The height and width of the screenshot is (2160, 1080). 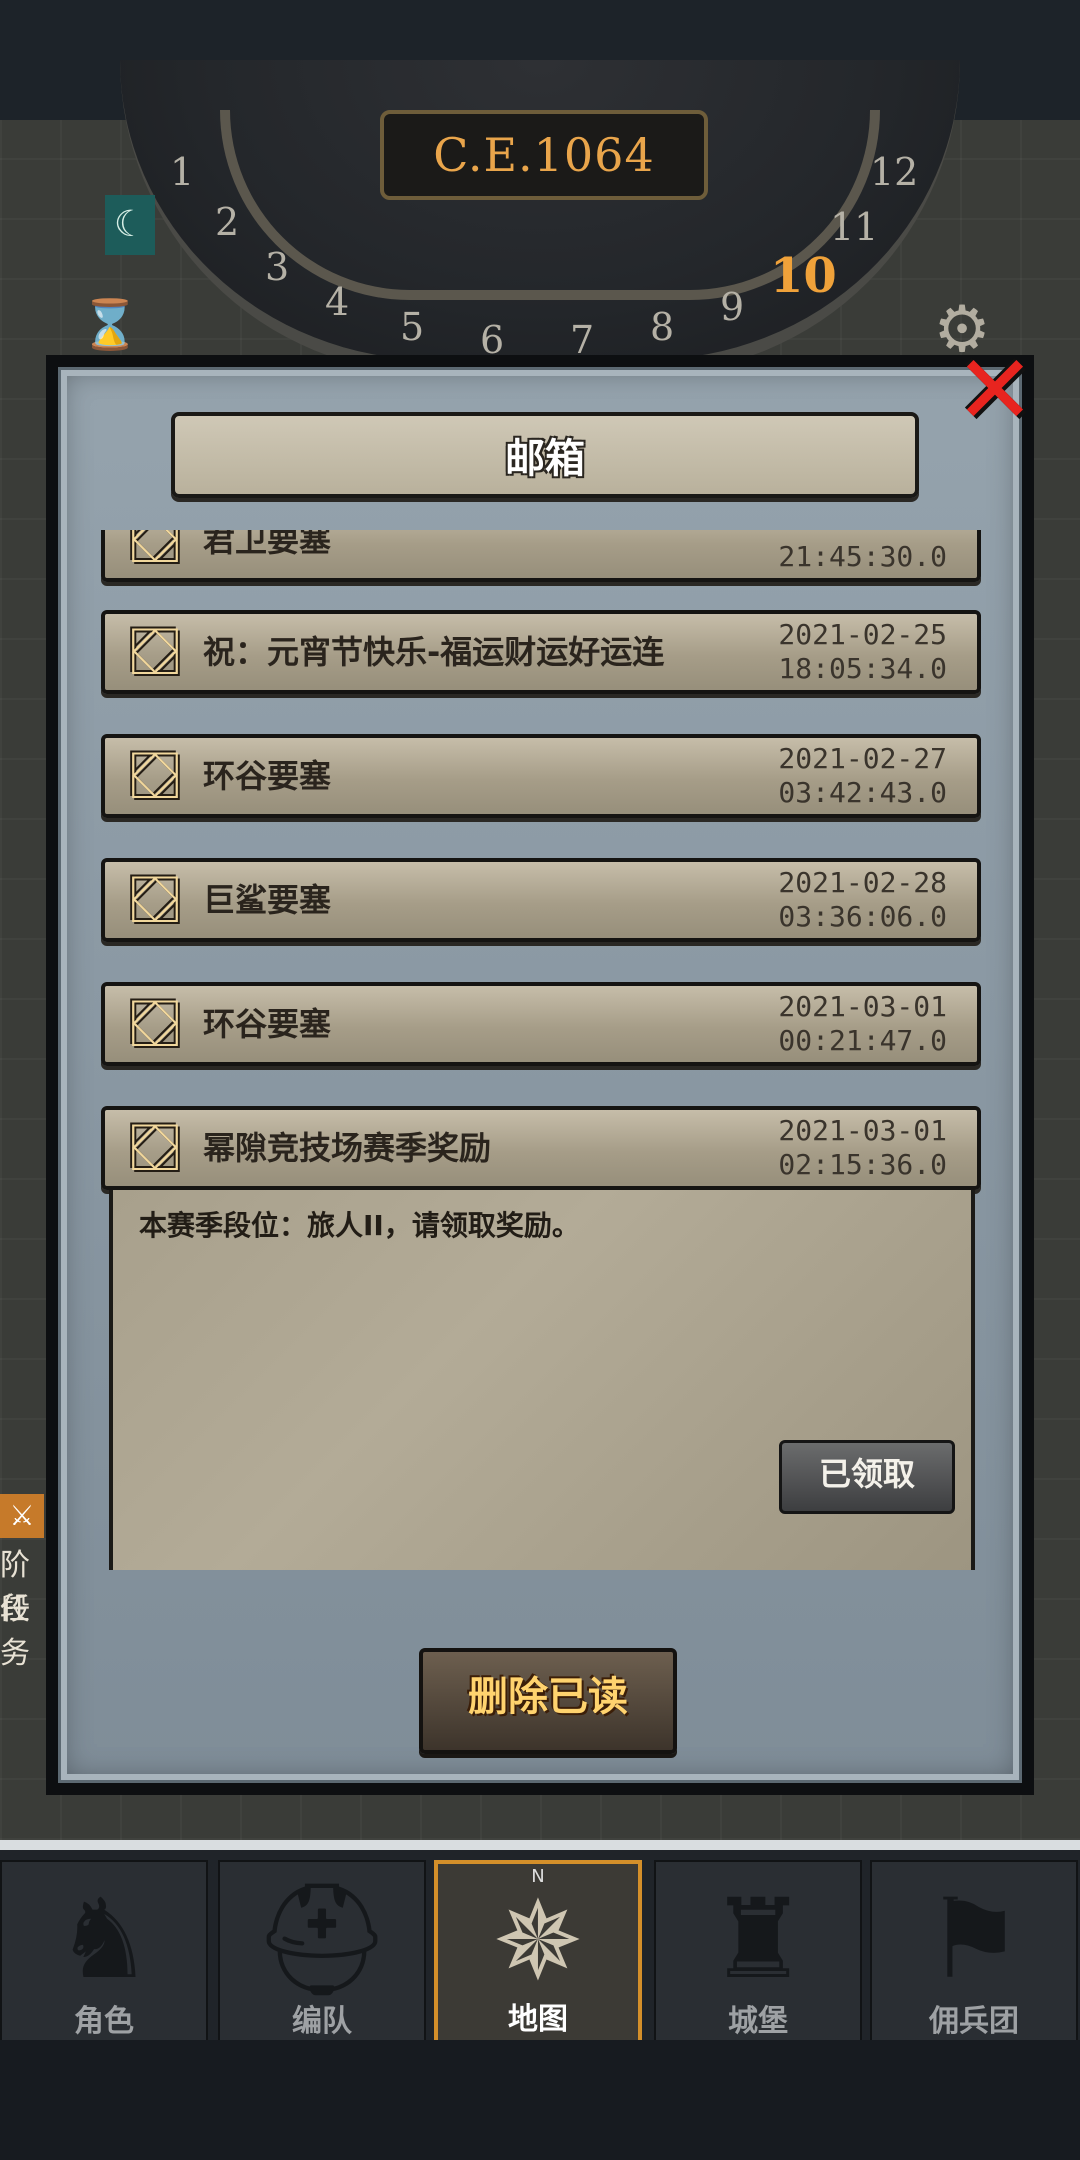 I want to click on nav-tab-mercenaries: ⚑ 佣兵团, so click(x=974, y=1953).